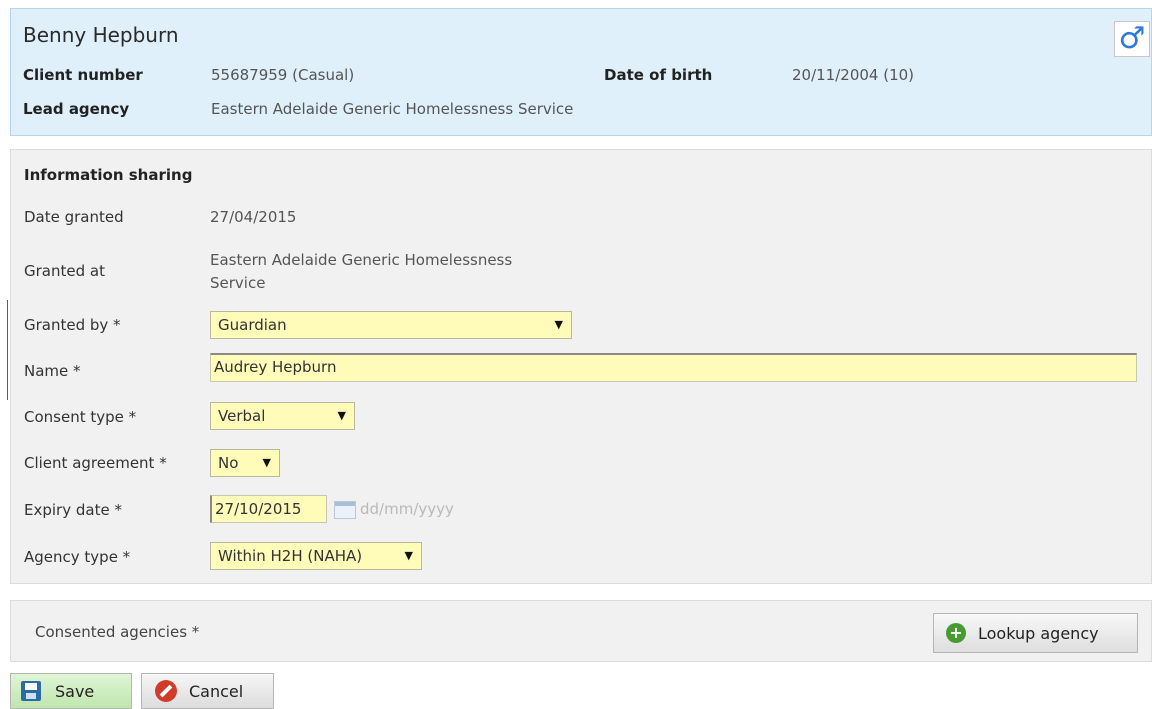 The image size is (1152, 709). I want to click on client-number-label: Client number, so click(83, 75).